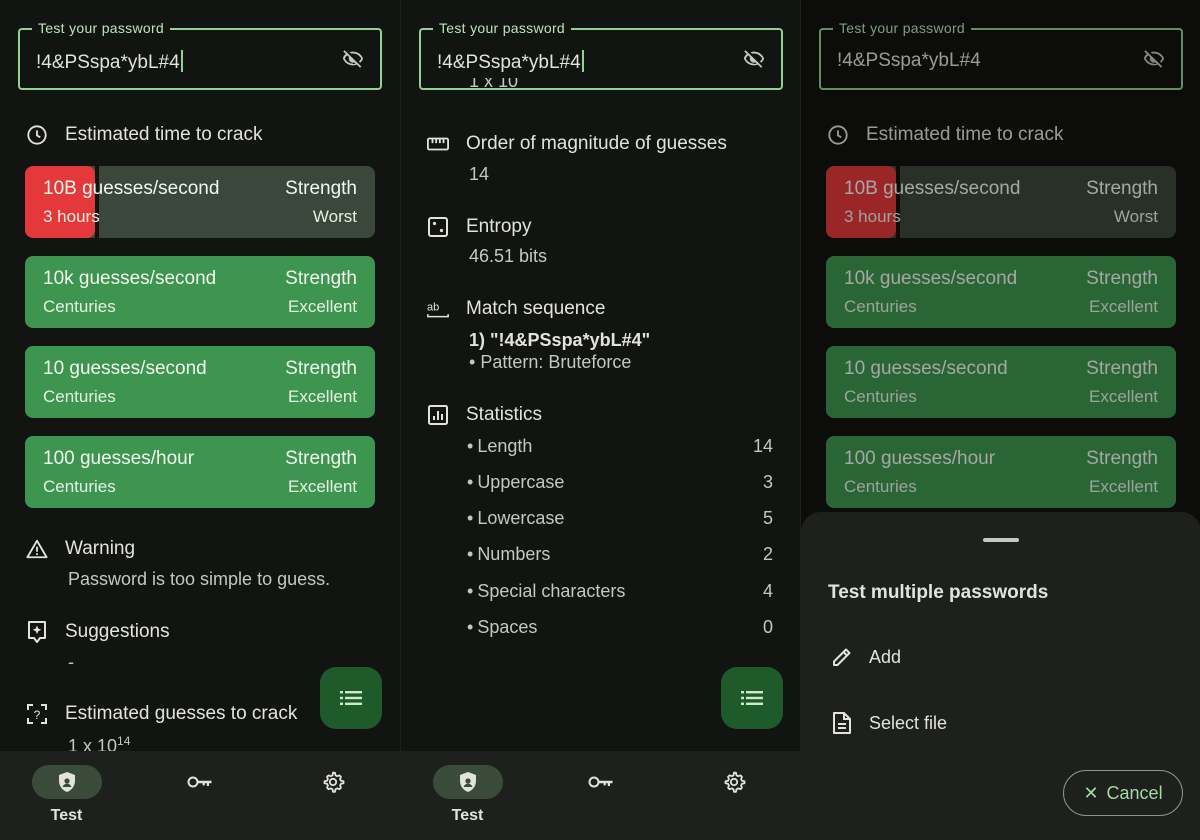  What do you see at coordinates (1123, 793) in the screenshot?
I see `cancel-button: ✕ Cancel` at bounding box center [1123, 793].